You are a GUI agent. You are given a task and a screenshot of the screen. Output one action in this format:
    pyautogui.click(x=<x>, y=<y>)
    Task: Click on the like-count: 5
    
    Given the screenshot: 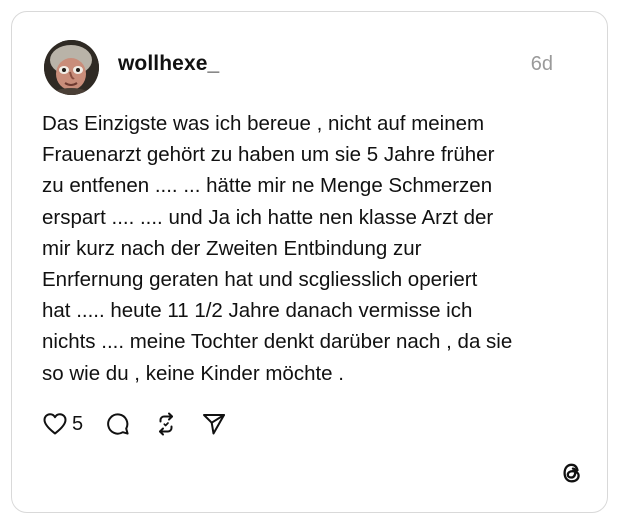 What is the action you would take?
    pyautogui.click(x=78, y=423)
    